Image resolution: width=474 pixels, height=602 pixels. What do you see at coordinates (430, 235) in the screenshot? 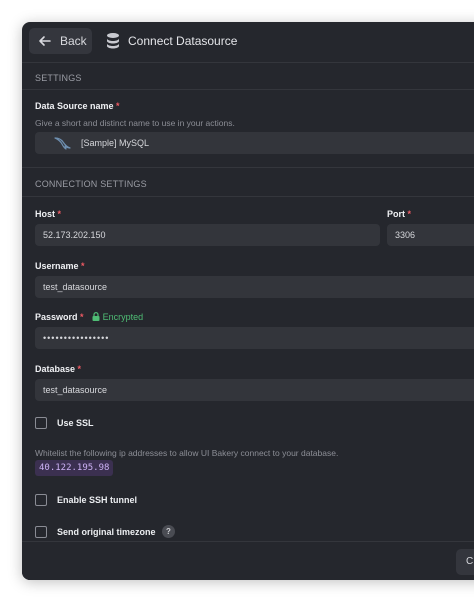
I see `port-field: 3306` at bounding box center [430, 235].